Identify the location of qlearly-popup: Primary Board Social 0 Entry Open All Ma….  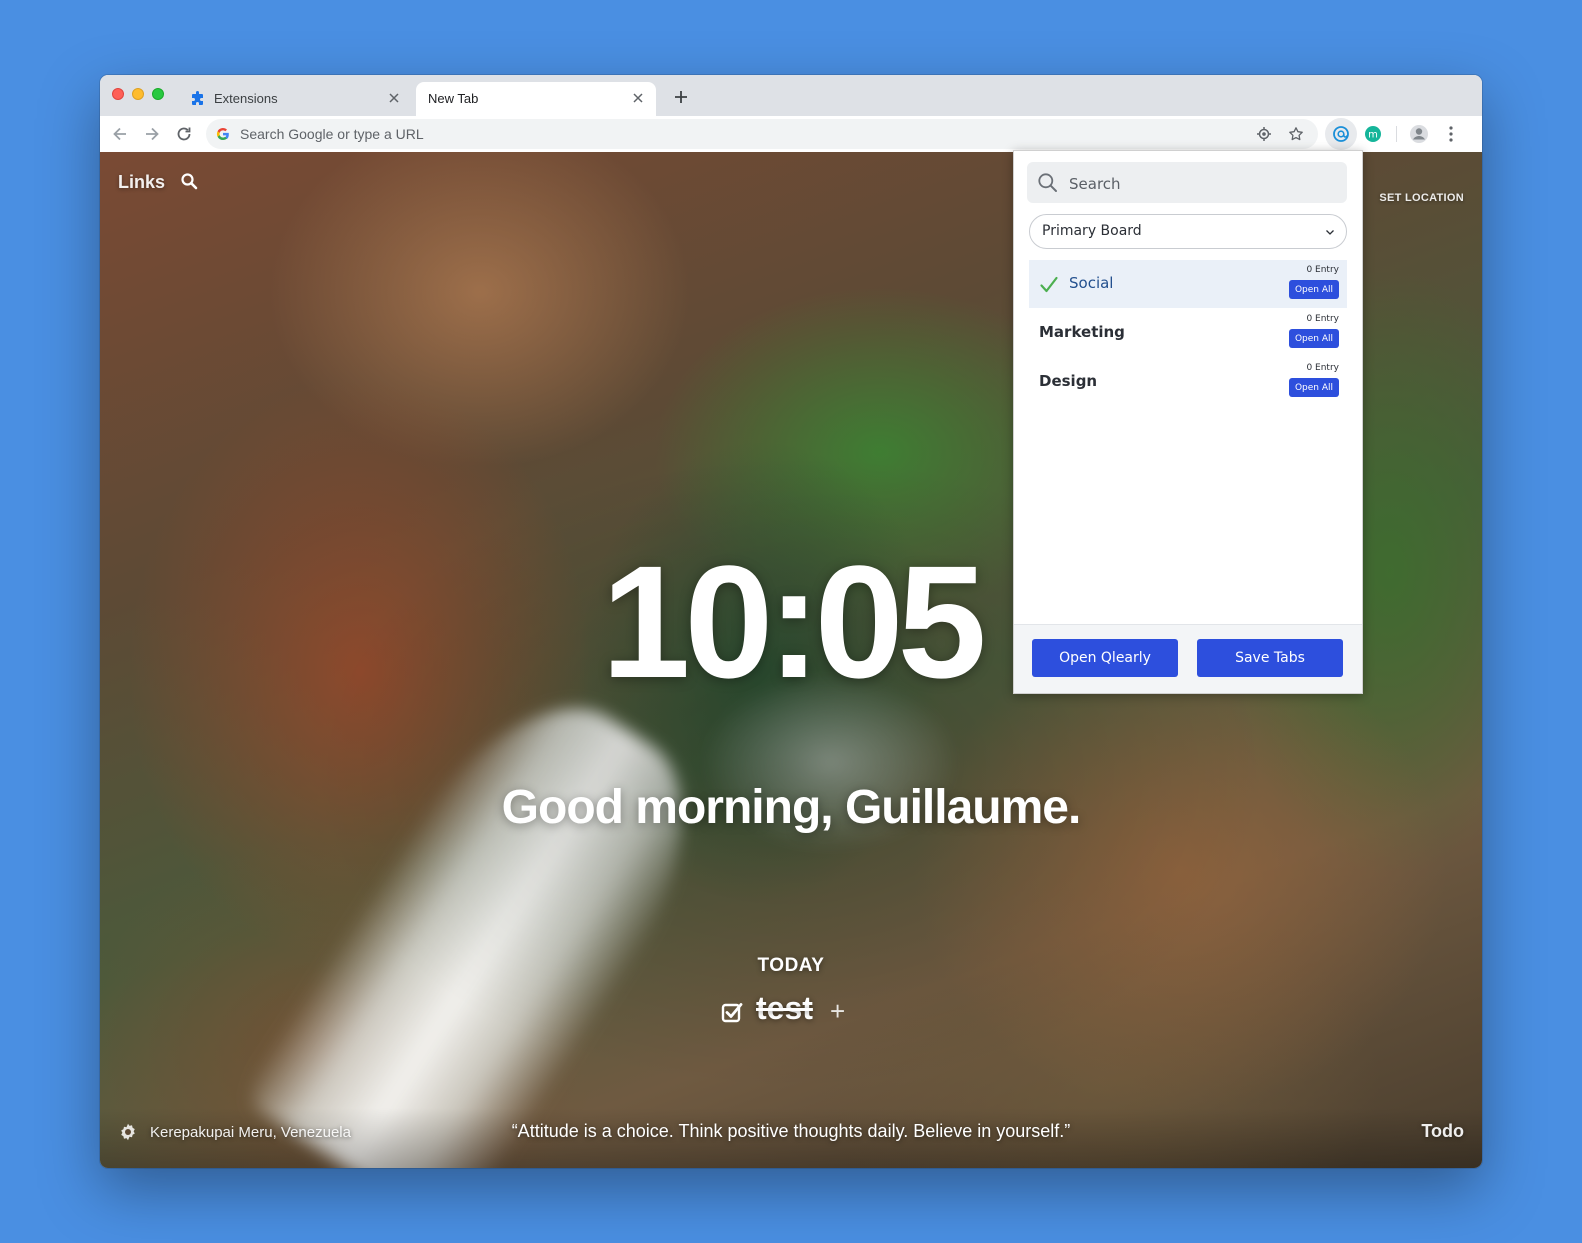
(1188, 422).